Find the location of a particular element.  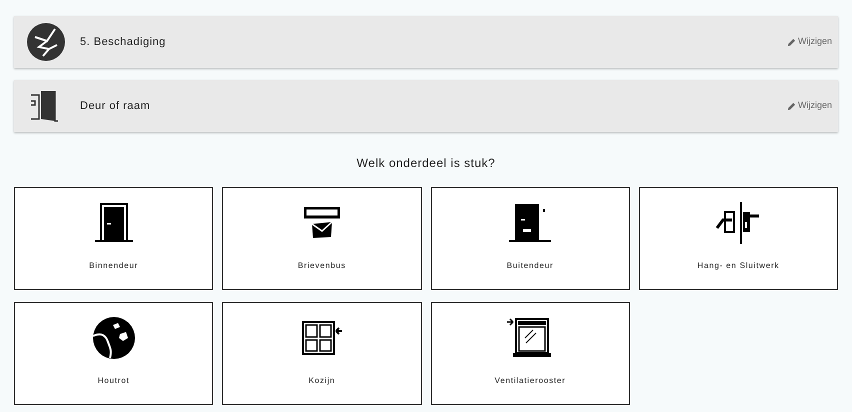

option-tile: Houtrot is located at coordinates (114, 353).